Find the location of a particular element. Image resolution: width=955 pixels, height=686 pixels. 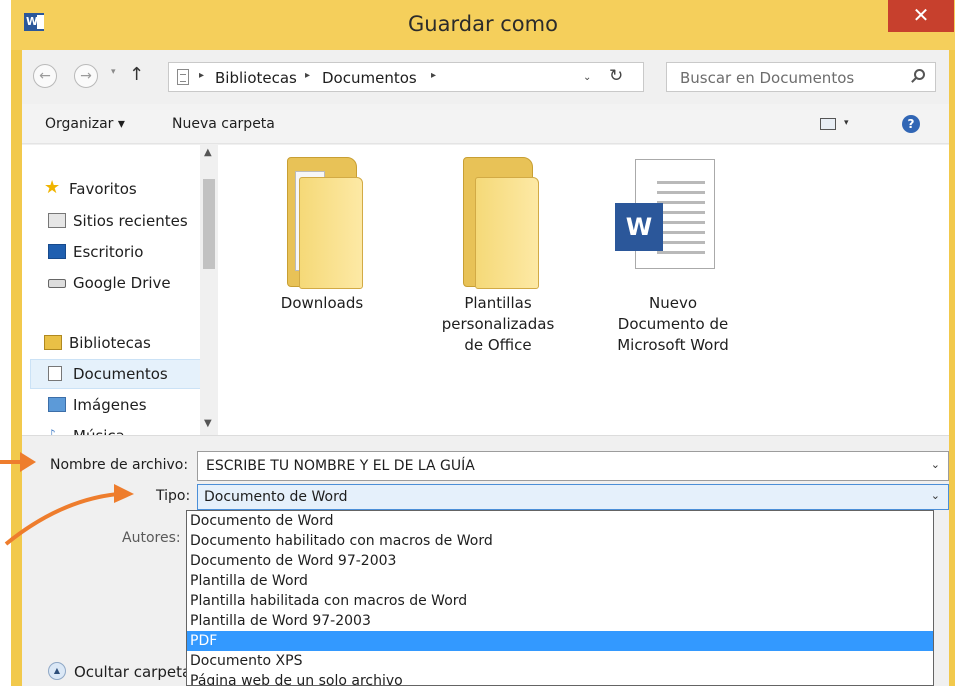

type-label: Tipo: is located at coordinates (173, 496).